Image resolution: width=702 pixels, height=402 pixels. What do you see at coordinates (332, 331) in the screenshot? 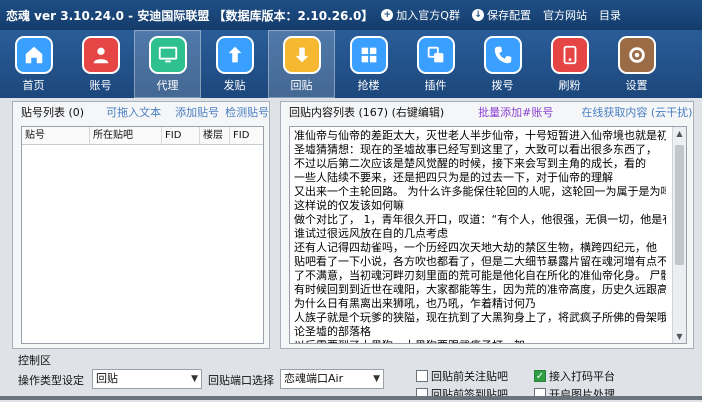
I see `reply-content-line: 论圣墟的部落格` at bounding box center [332, 331].